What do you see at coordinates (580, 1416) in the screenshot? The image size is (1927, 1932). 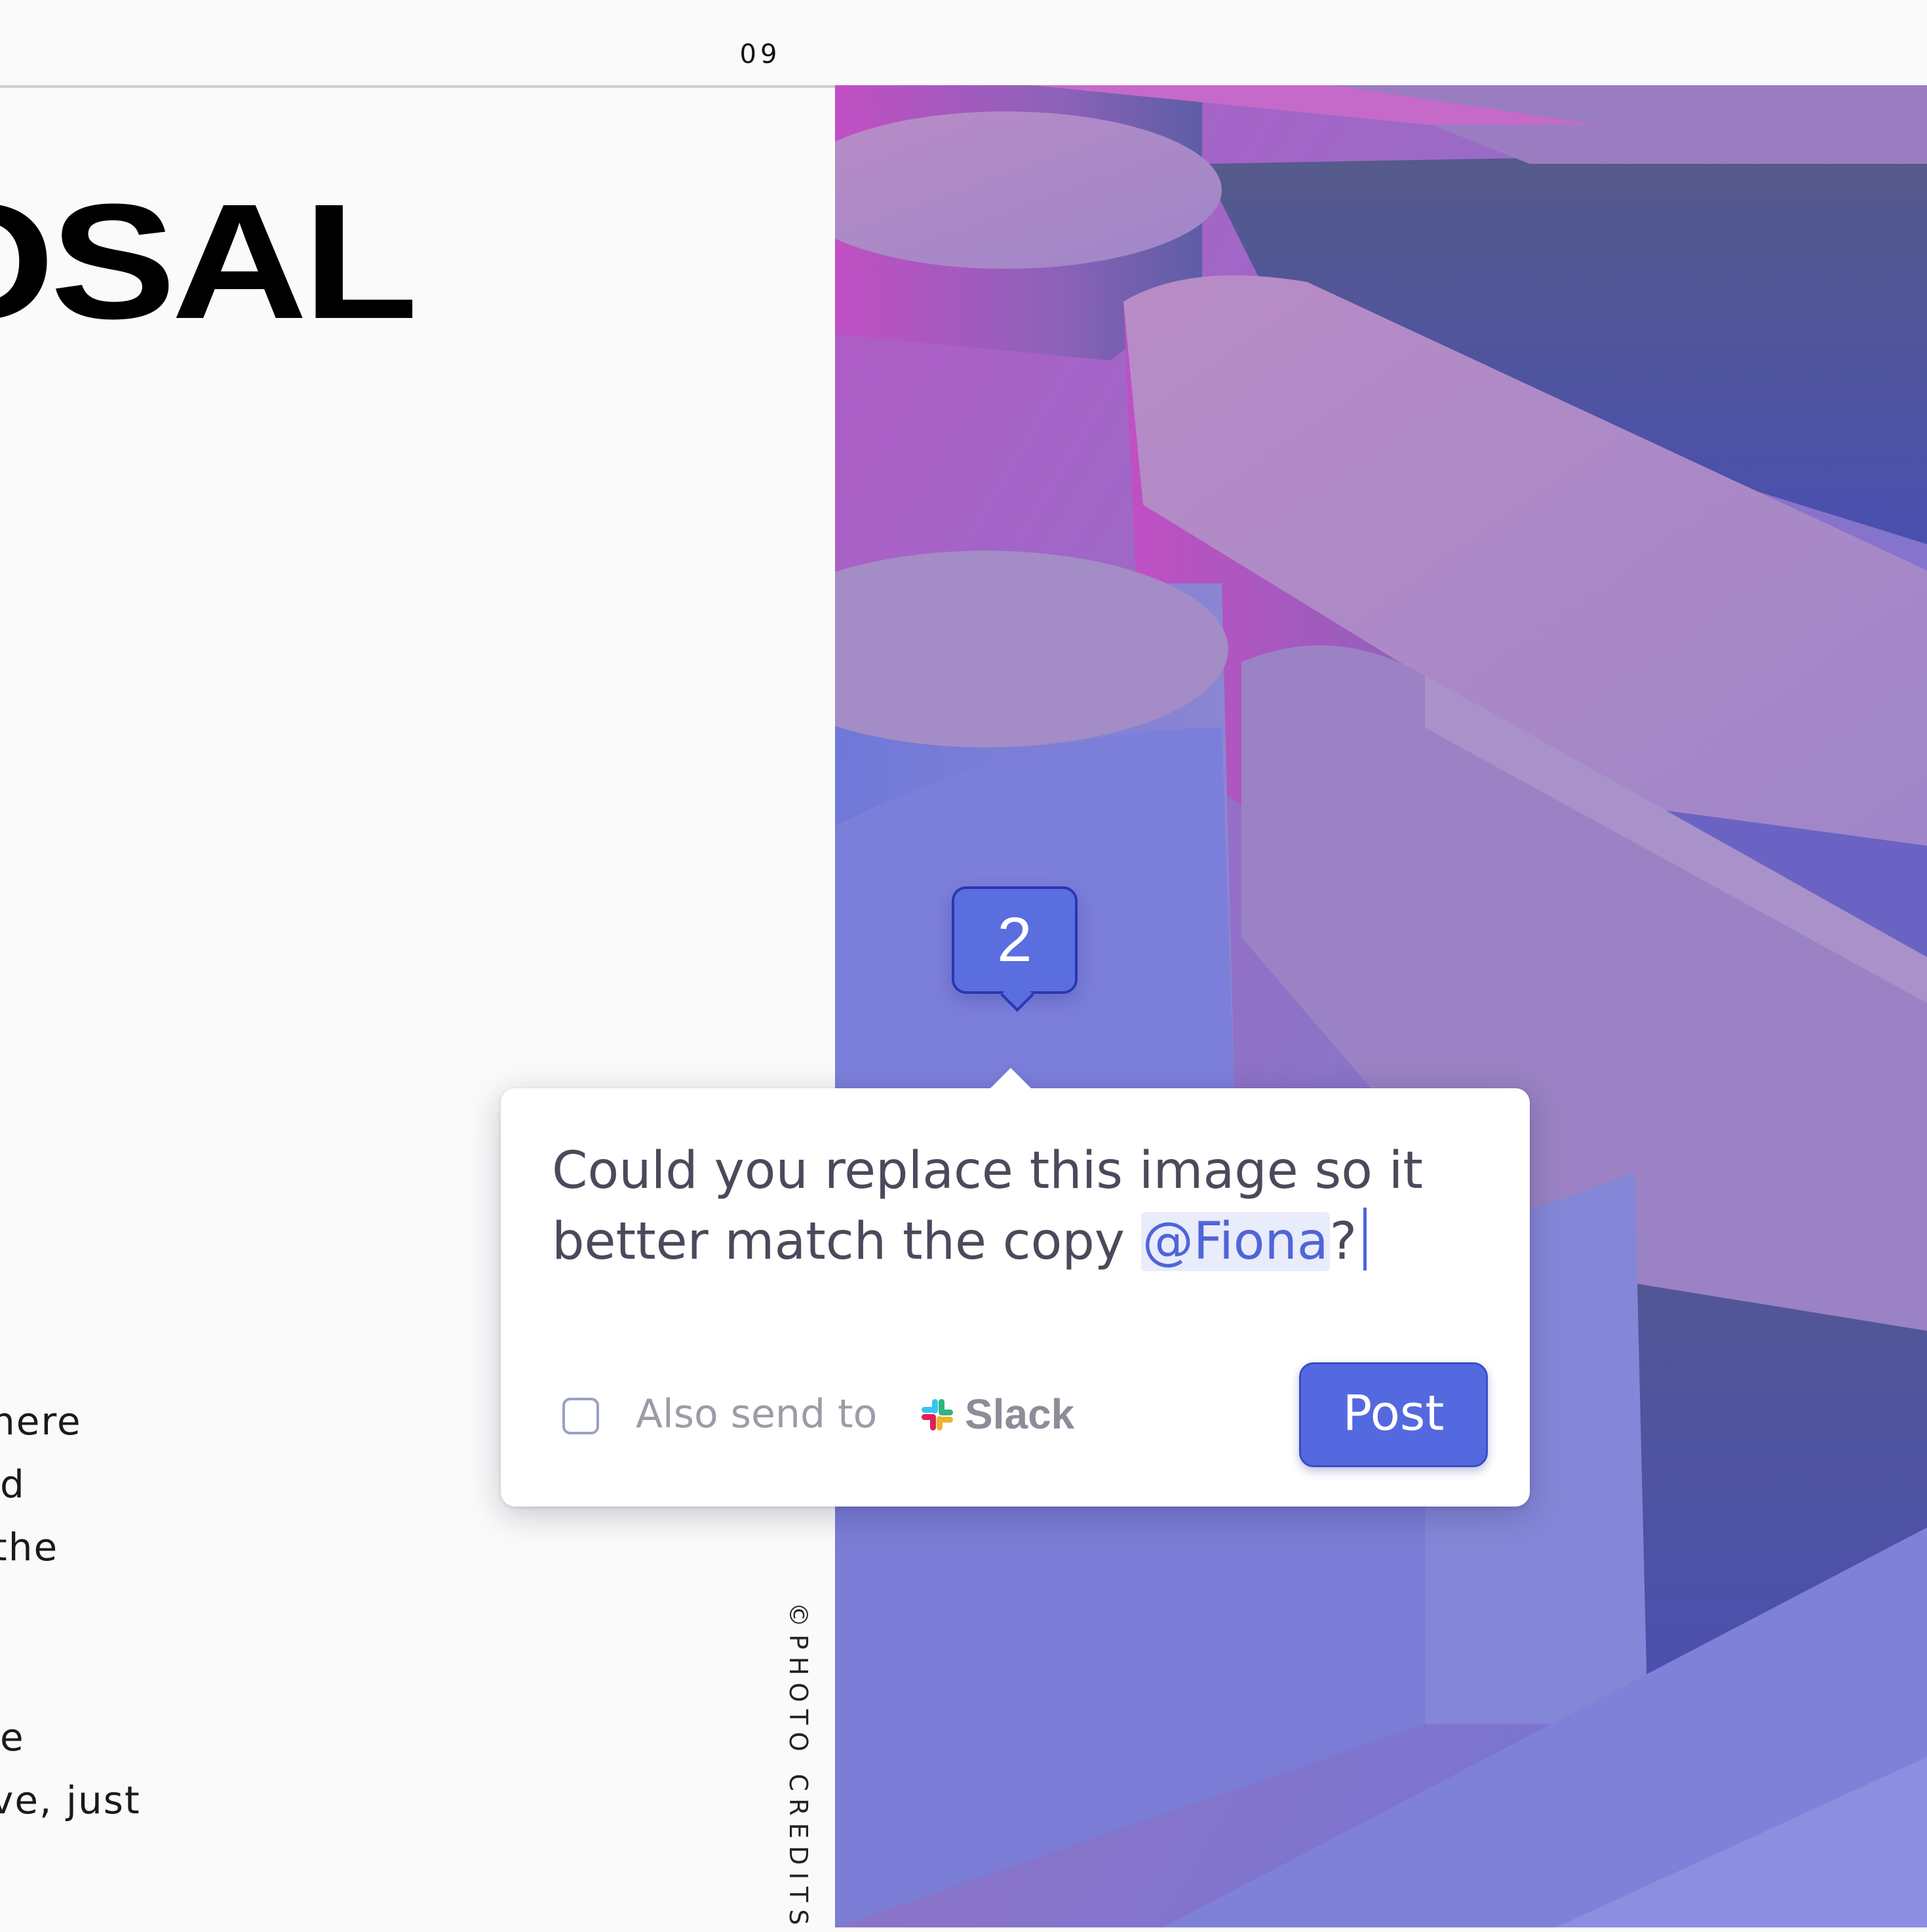 I see `send-to-slack-checkbox` at bounding box center [580, 1416].